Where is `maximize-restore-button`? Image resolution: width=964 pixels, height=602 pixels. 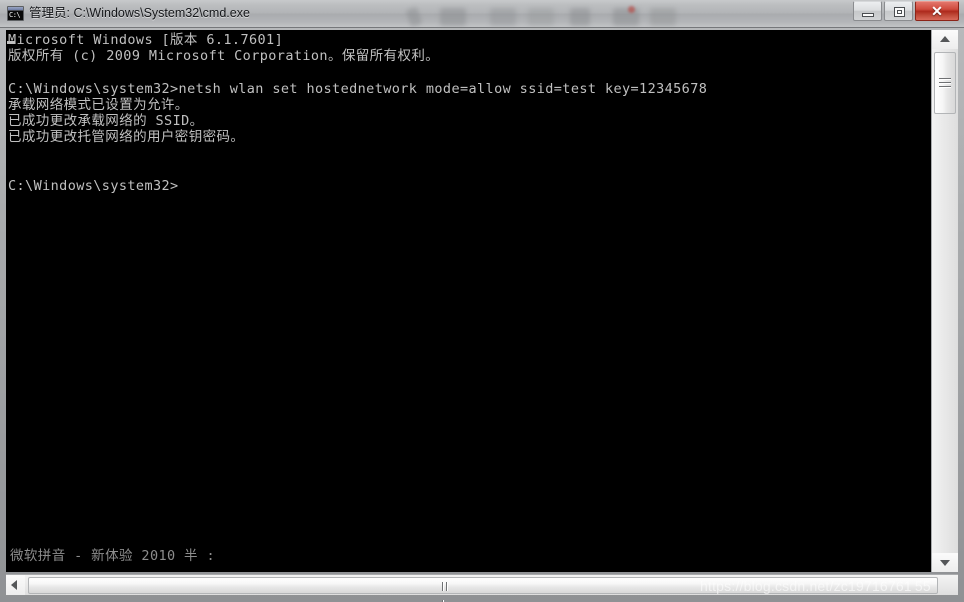
maximize-restore-button is located at coordinates (898, 11).